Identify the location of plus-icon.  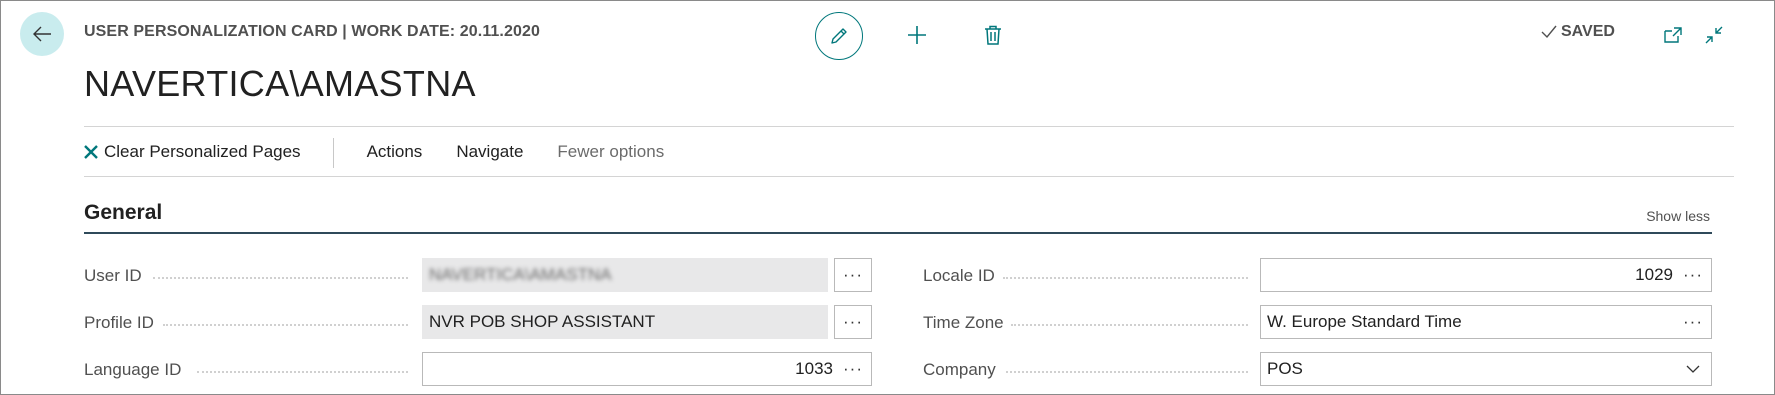
(917, 35).